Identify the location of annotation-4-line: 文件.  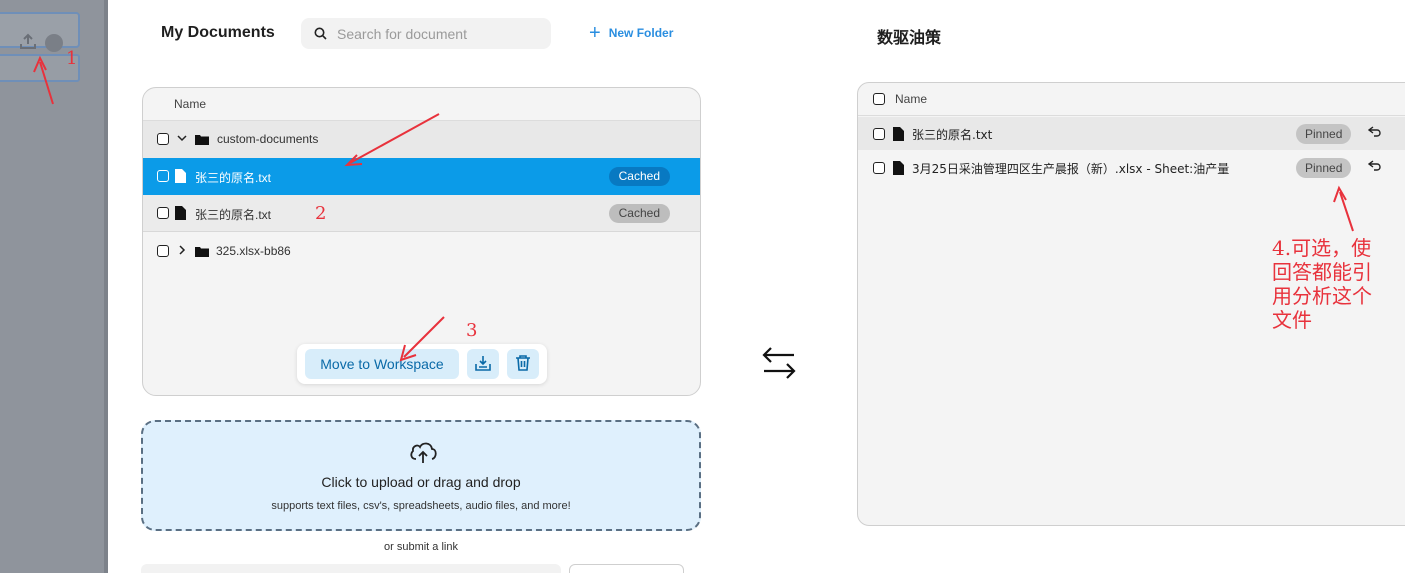
(1292, 320).